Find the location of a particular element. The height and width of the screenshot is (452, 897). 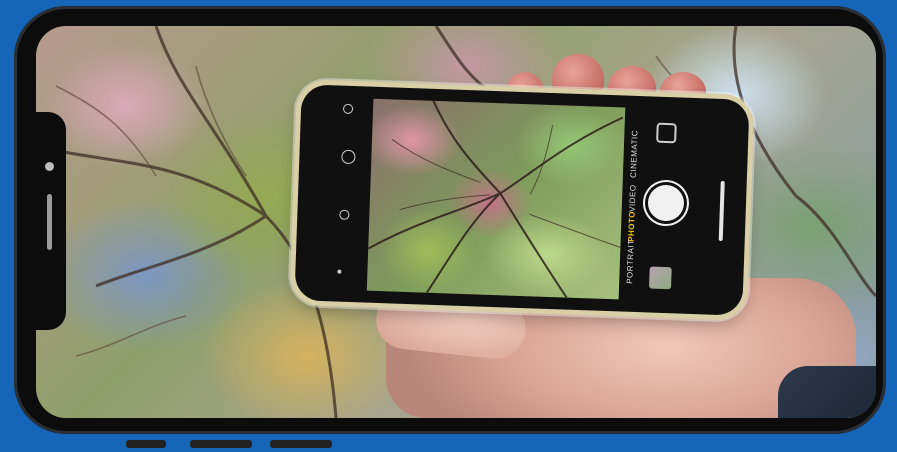

home-indicator is located at coordinates (721, 211).